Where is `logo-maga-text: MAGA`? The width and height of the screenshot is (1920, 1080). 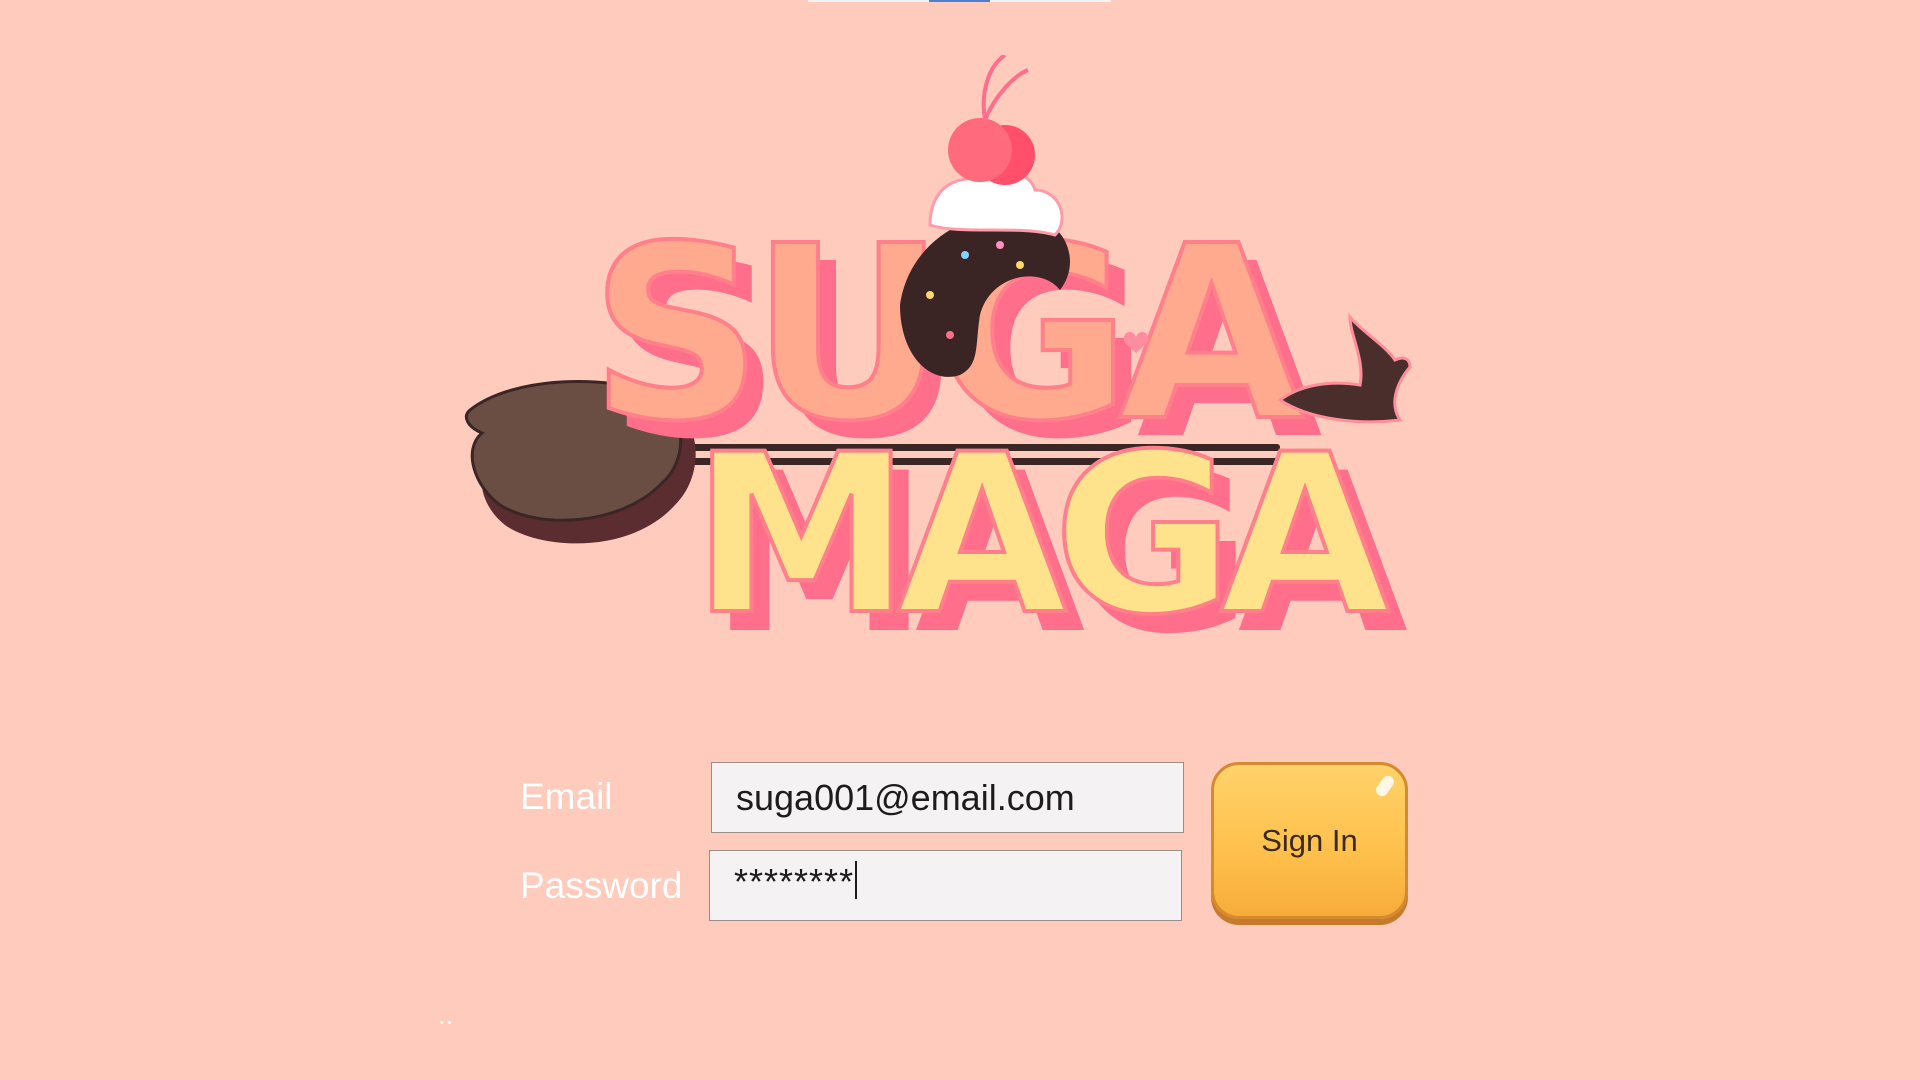 logo-maga-text: MAGA is located at coordinates (1041, 535).